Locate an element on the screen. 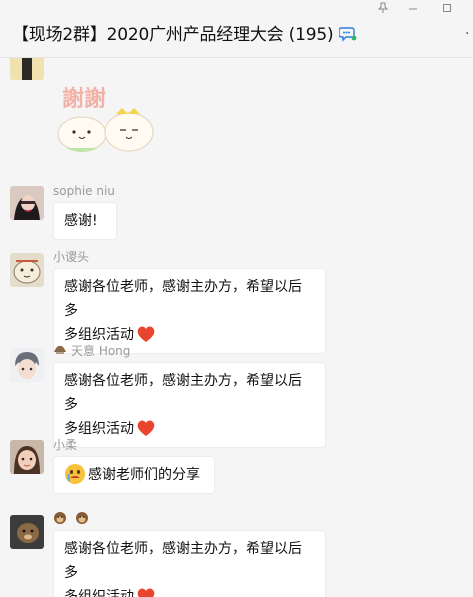 This screenshot has height=597, width=473. sender-name-text: 天意 Hong is located at coordinates (101, 351).